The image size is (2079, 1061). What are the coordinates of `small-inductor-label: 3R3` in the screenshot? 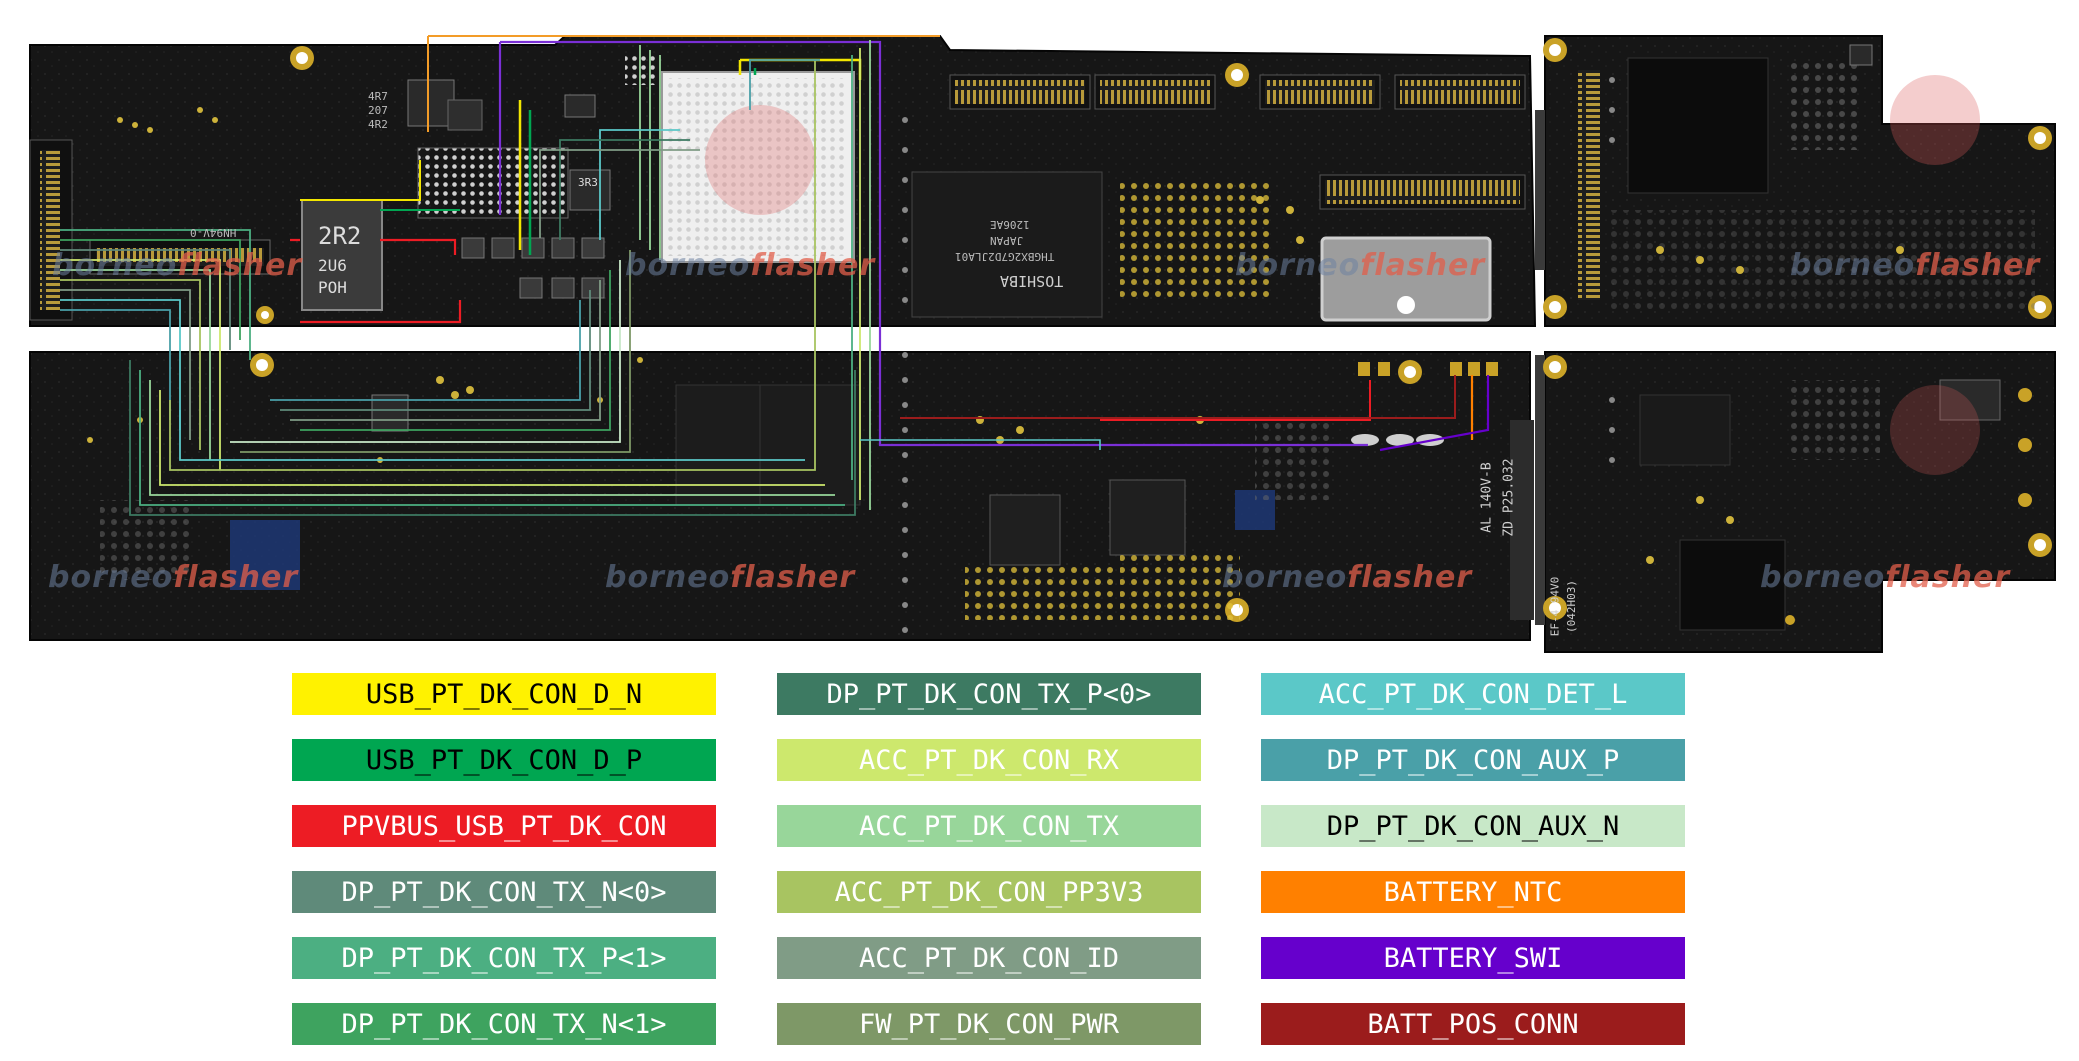 It's located at (588, 182).